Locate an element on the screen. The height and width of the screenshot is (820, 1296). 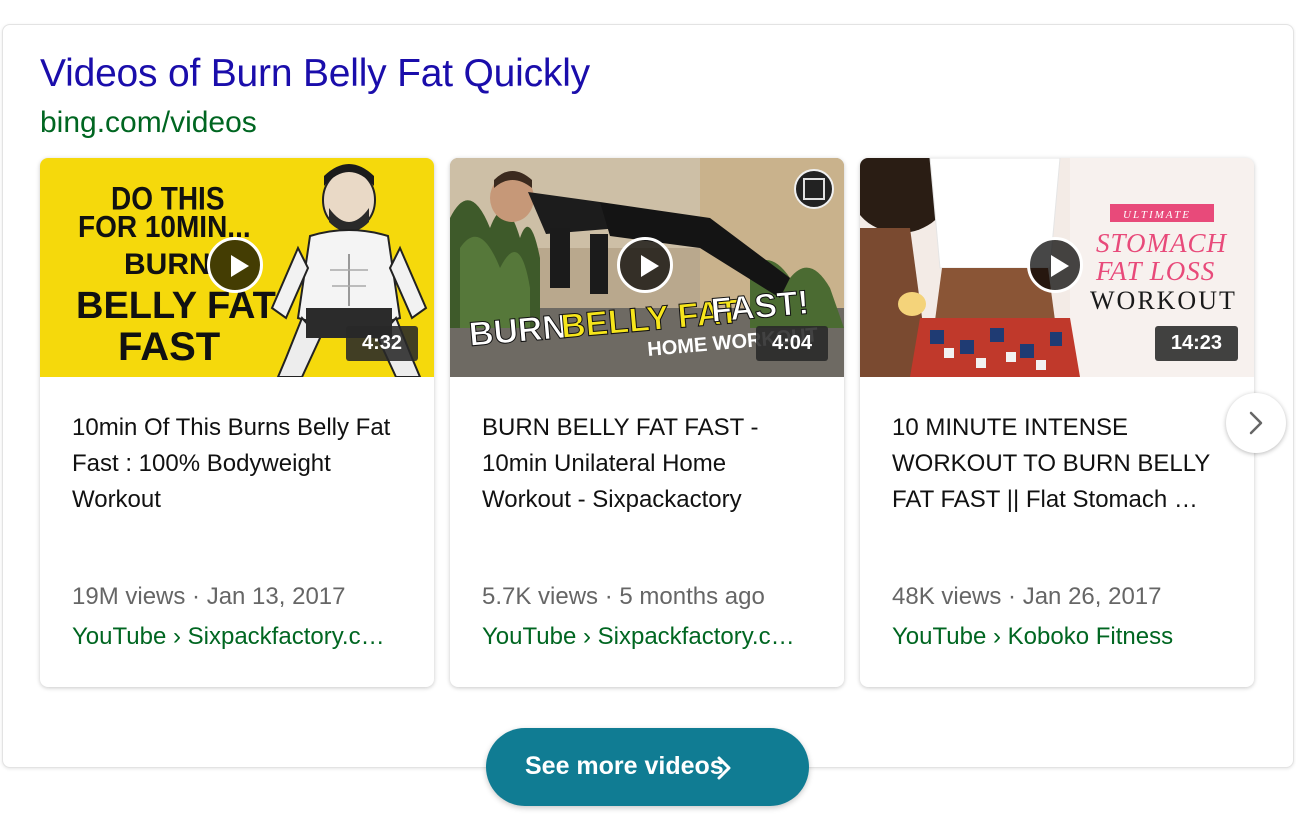
see-more-videos-button: See more videos is located at coordinates (647, 767).